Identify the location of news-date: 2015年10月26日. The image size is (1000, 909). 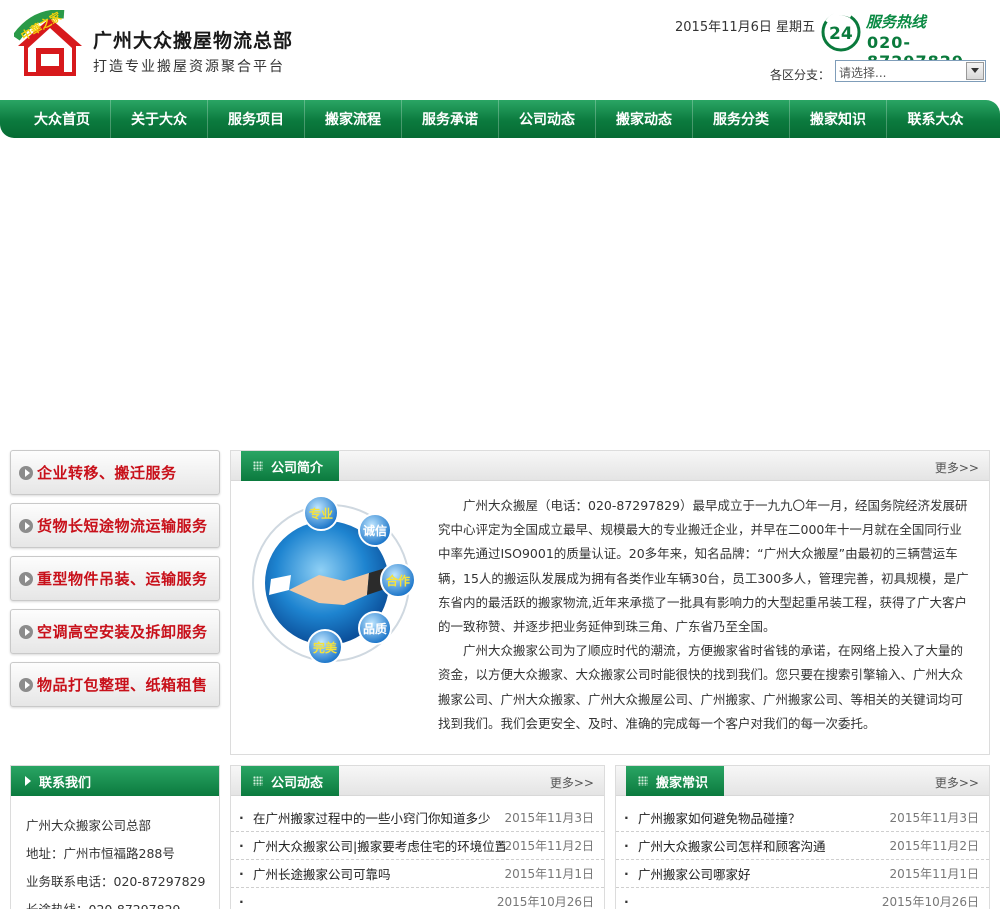
(545, 902).